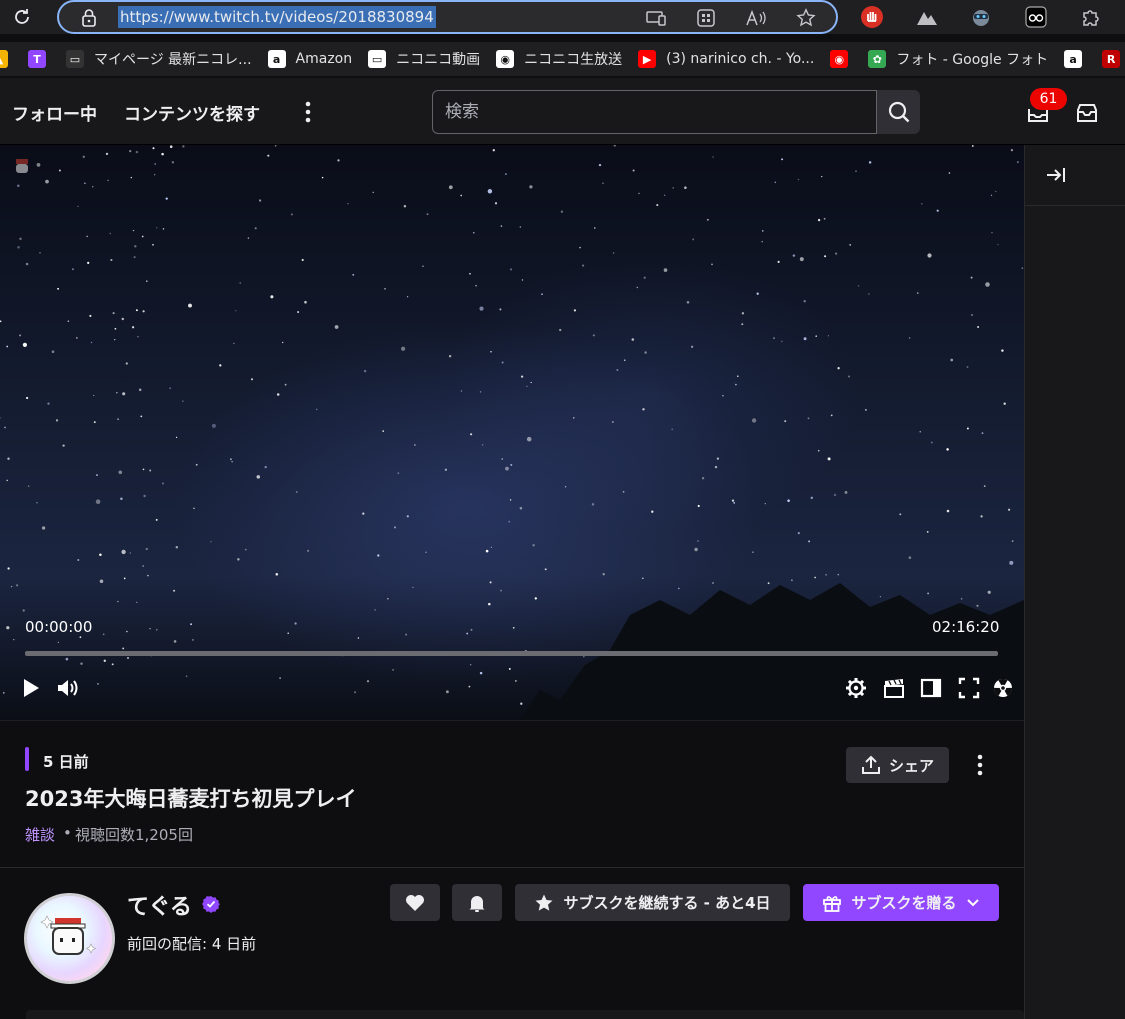 Image resolution: width=1125 pixels, height=1019 pixels. Describe the element at coordinates (667, 903) in the screenshot. I see `resubscribe-label: サブスクを継続する - あと4日` at that location.